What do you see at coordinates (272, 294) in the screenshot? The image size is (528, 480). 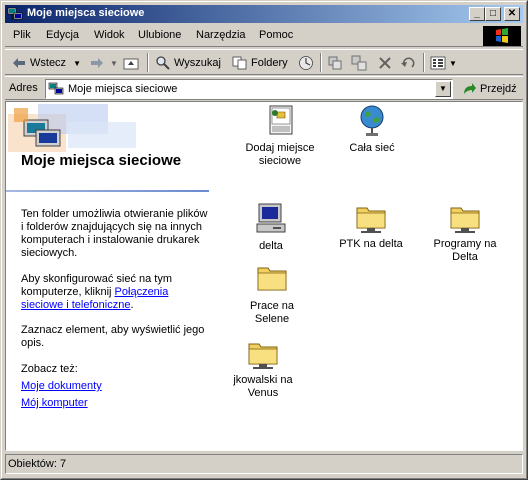 I see `prace-folder-item: Prace na Selene` at bounding box center [272, 294].